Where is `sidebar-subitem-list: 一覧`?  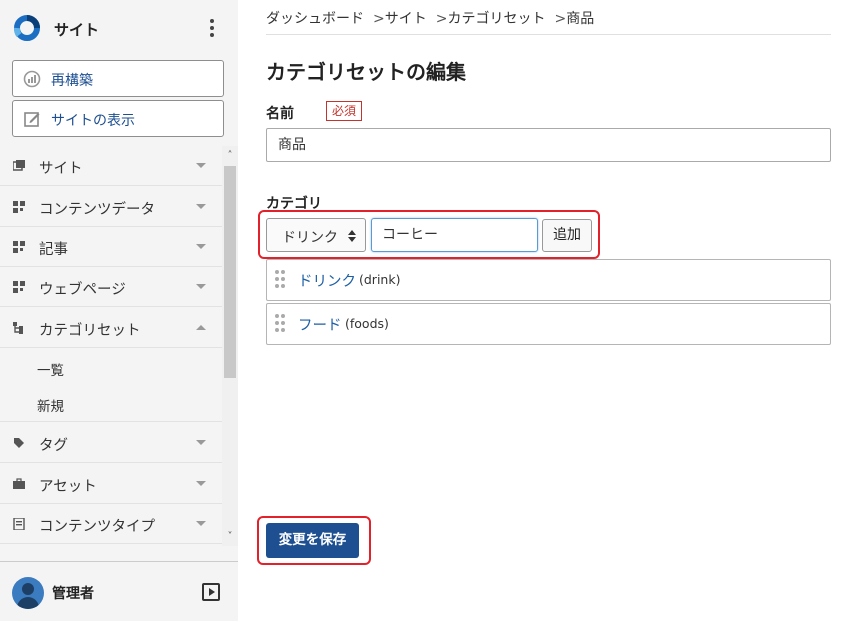 sidebar-subitem-list: 一覧 is located at coordinates (111, 367).